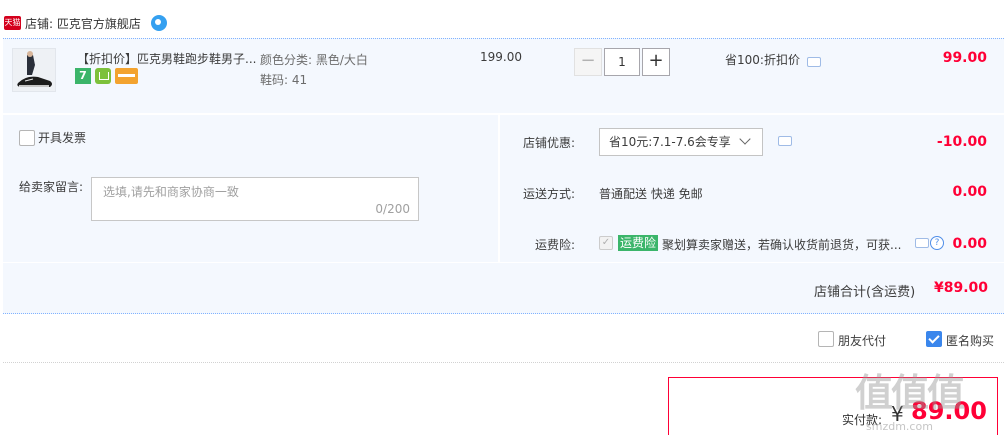 The width and height of the screenshot is (1004, 435). What do you see at coordinates (27, 138) in the screenshot?
I see `invoice-checkbox` at bounding box center [27, 138].